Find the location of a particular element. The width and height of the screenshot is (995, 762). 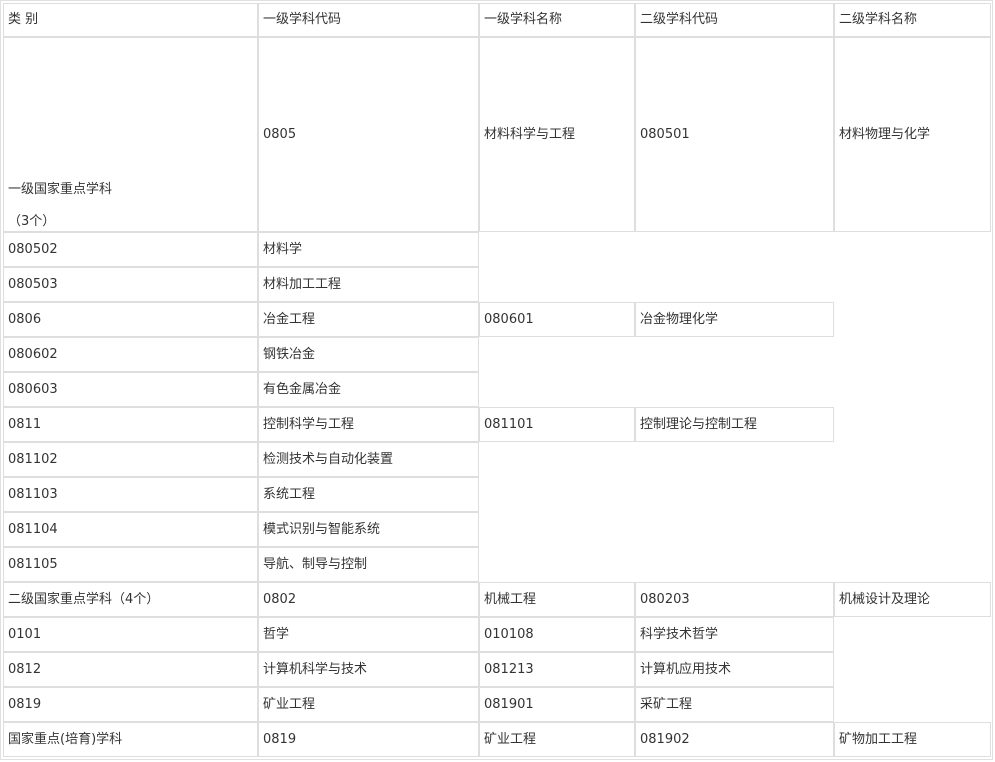

table-row-8-col2: 模式识别与智能系统 is located at coordinates (368, 529).